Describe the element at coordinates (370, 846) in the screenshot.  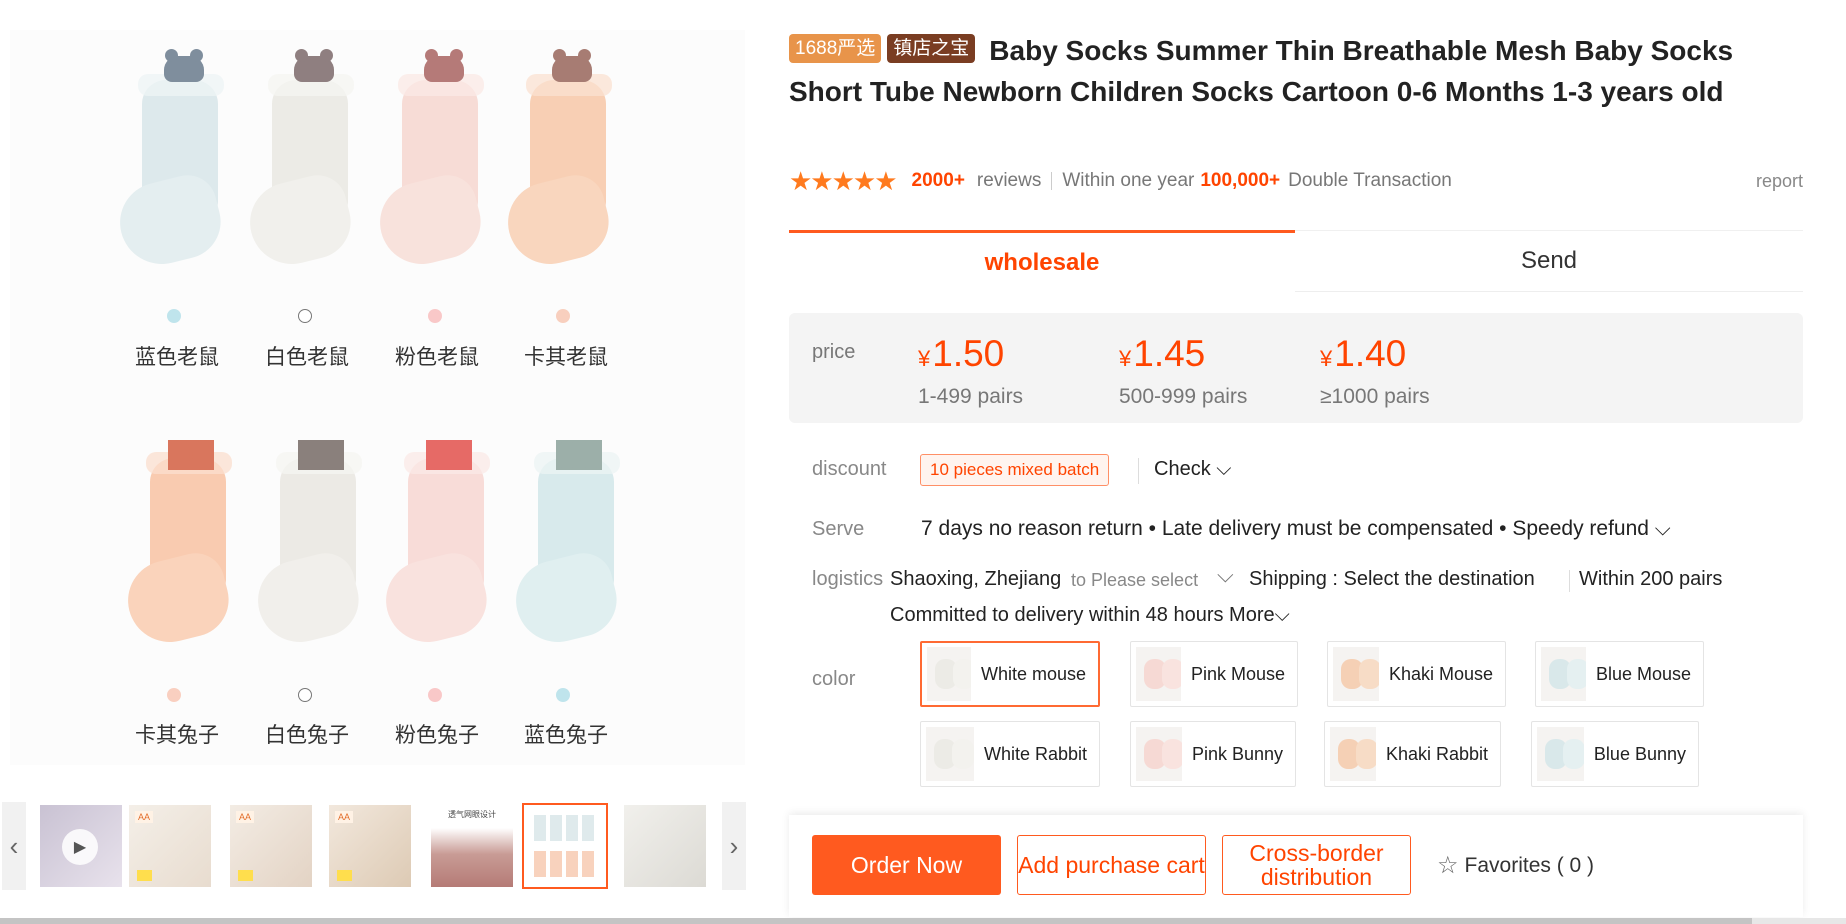
I see `thumb-lifestyle-3: AA` at that location.